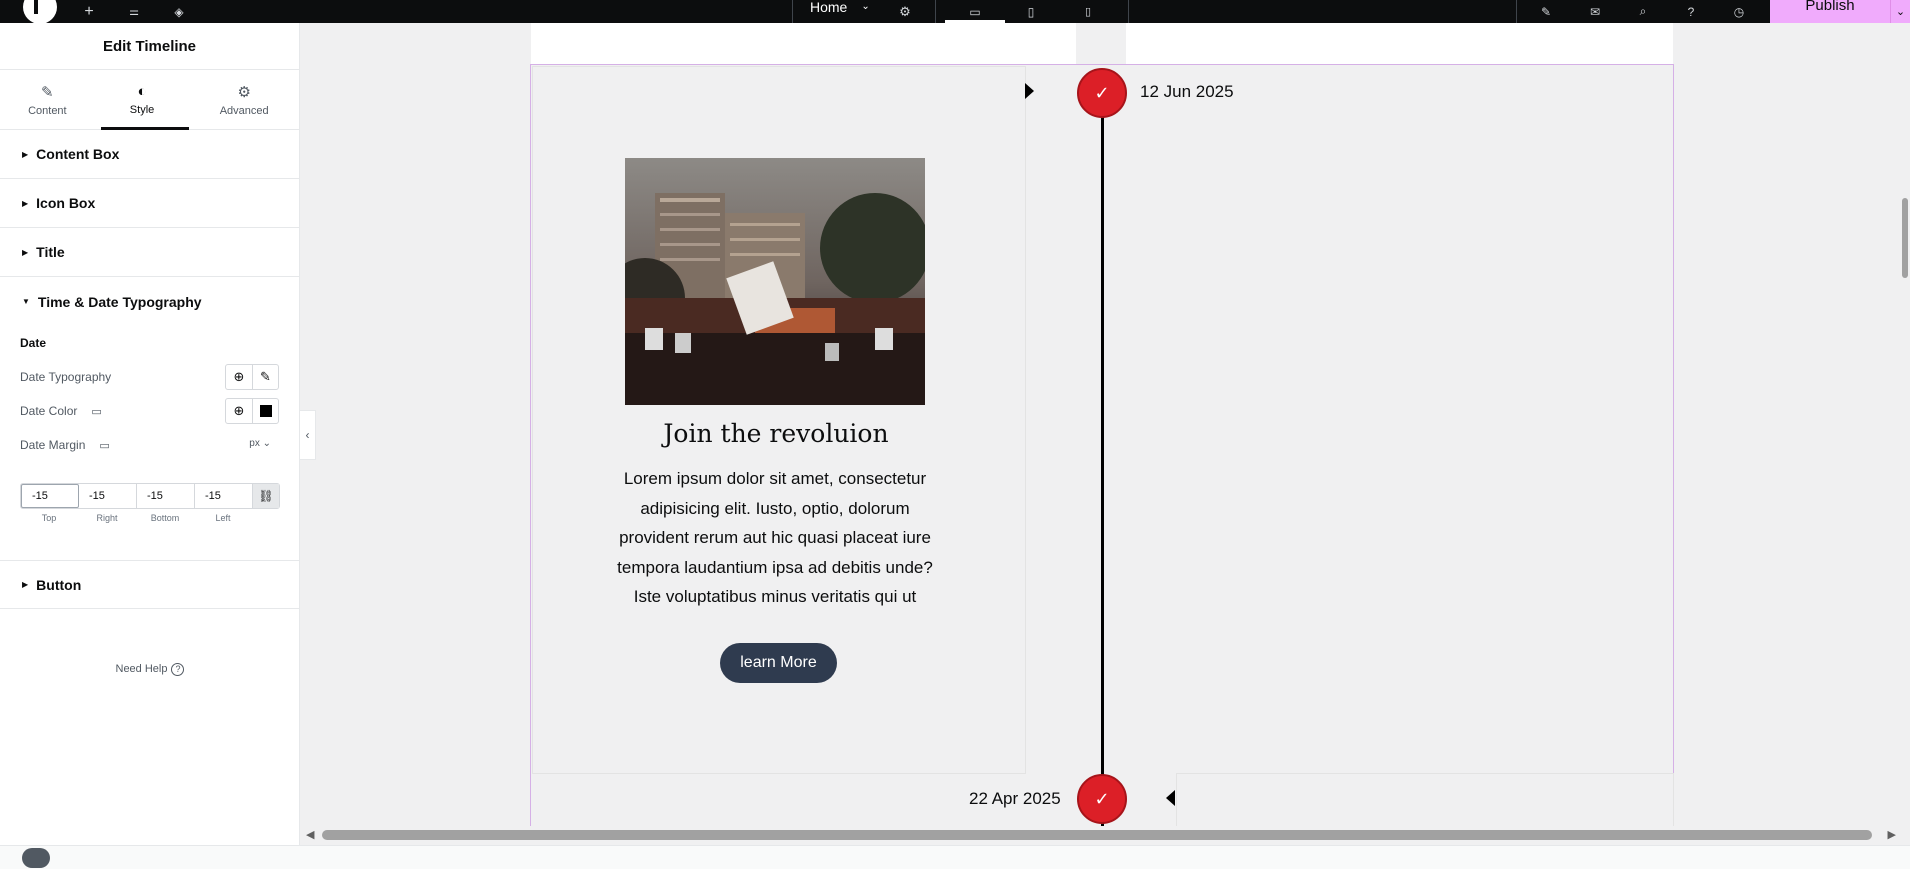 This screenshot has height=869, width=1910. I want to click on tab-label: Style, so click(142, 110).